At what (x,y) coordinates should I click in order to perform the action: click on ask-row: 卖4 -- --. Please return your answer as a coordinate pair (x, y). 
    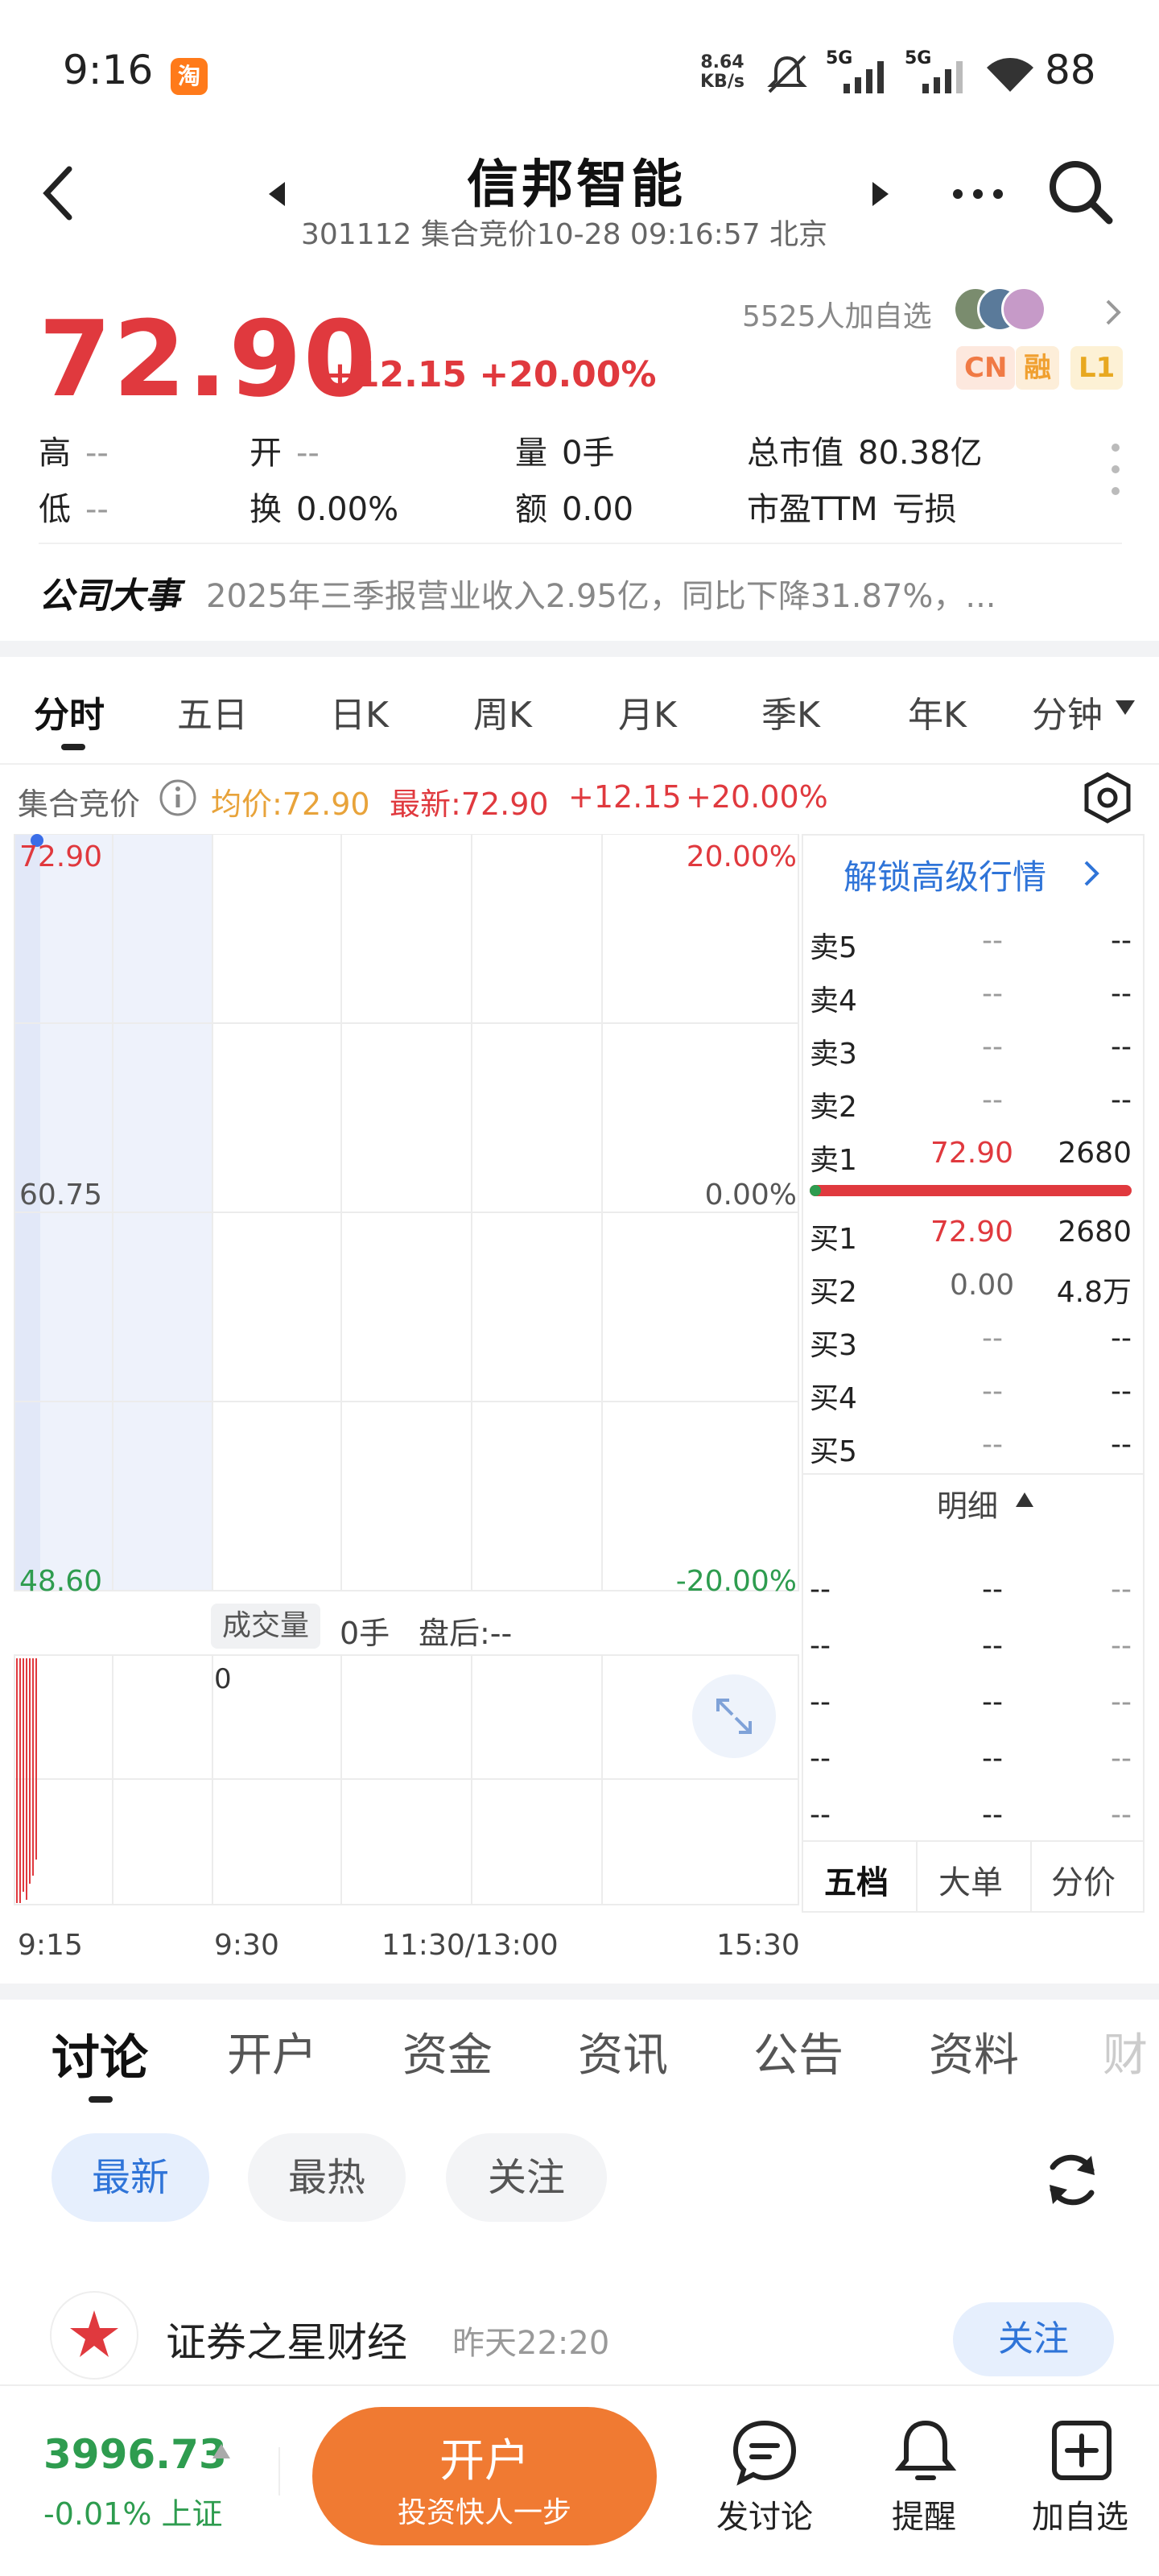
    Looking at the image, I should click on (971, 997).